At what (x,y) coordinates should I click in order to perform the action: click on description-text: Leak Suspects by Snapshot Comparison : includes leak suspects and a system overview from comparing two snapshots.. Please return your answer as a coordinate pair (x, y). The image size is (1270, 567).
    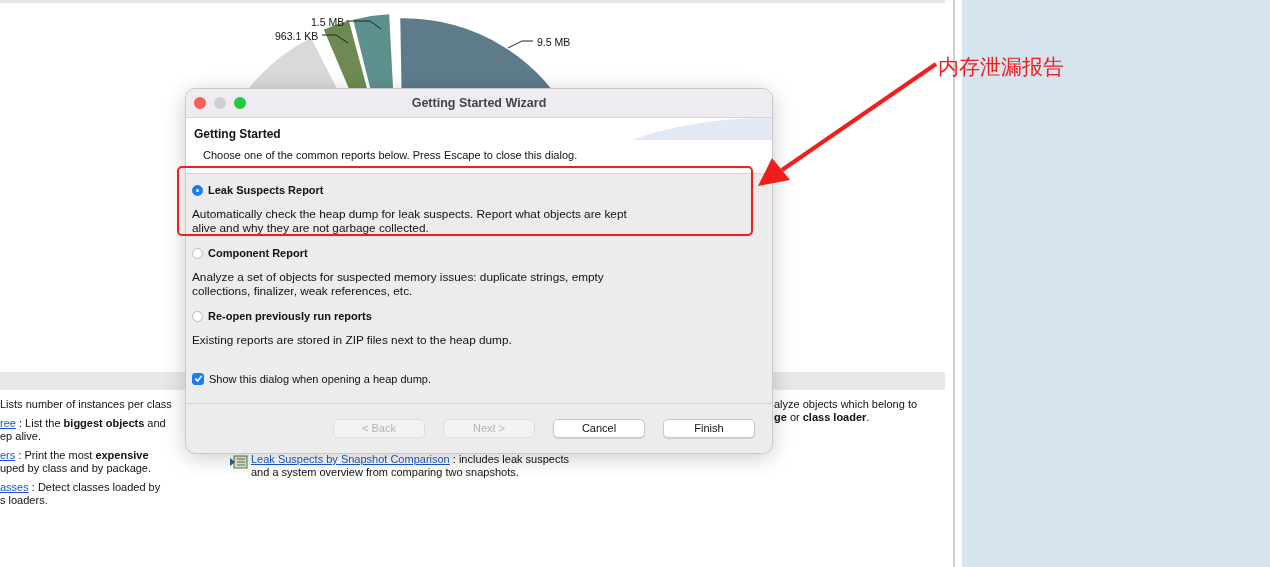
    Looking at the image, I should click on (410, 466).